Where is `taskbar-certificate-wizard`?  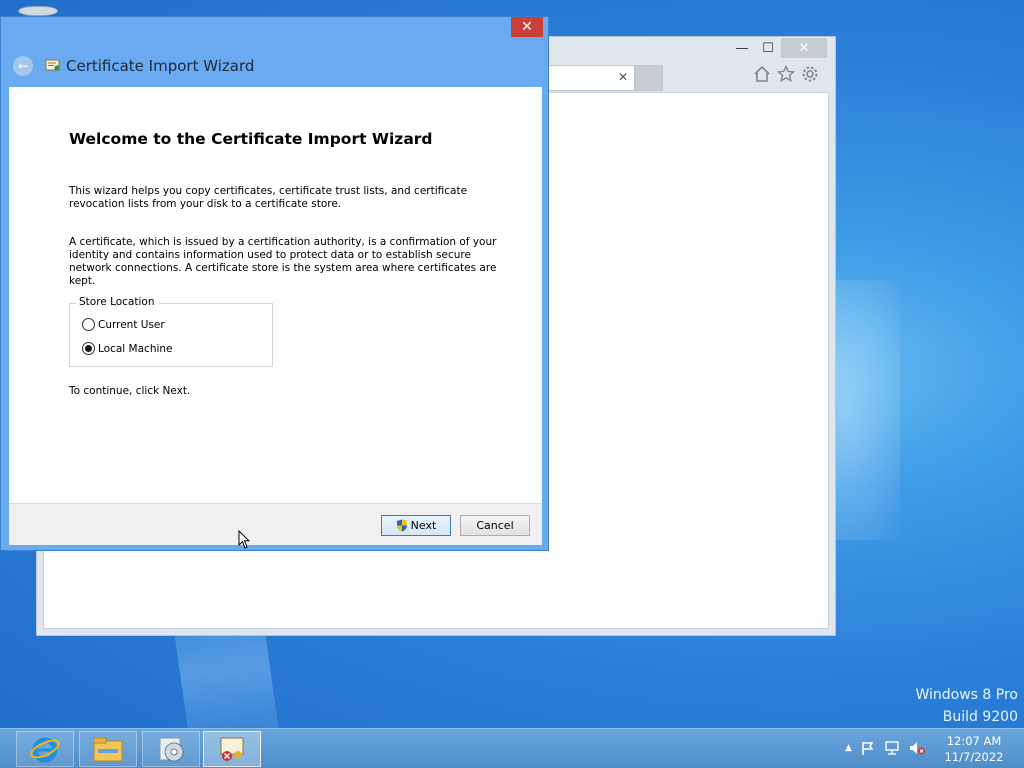 taskbar-certificate-wizard is located at coordinates (232, 749).